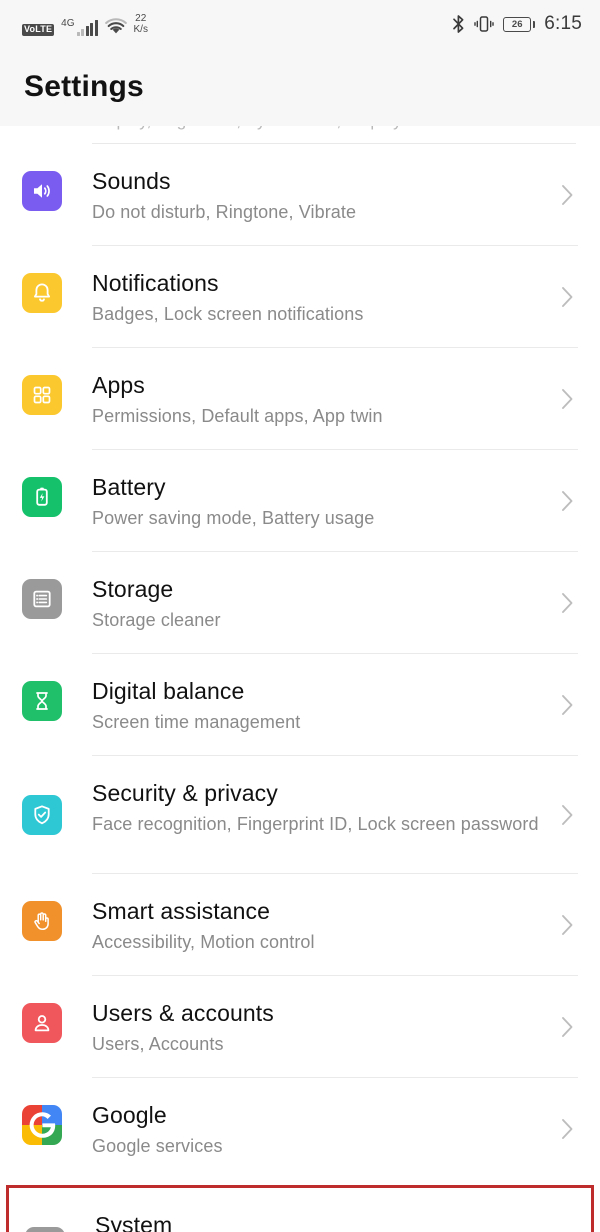  I want to click on list-item-sounds: Sounds Do not disturb, Ringtone, Vibrate, so click(300, 195).